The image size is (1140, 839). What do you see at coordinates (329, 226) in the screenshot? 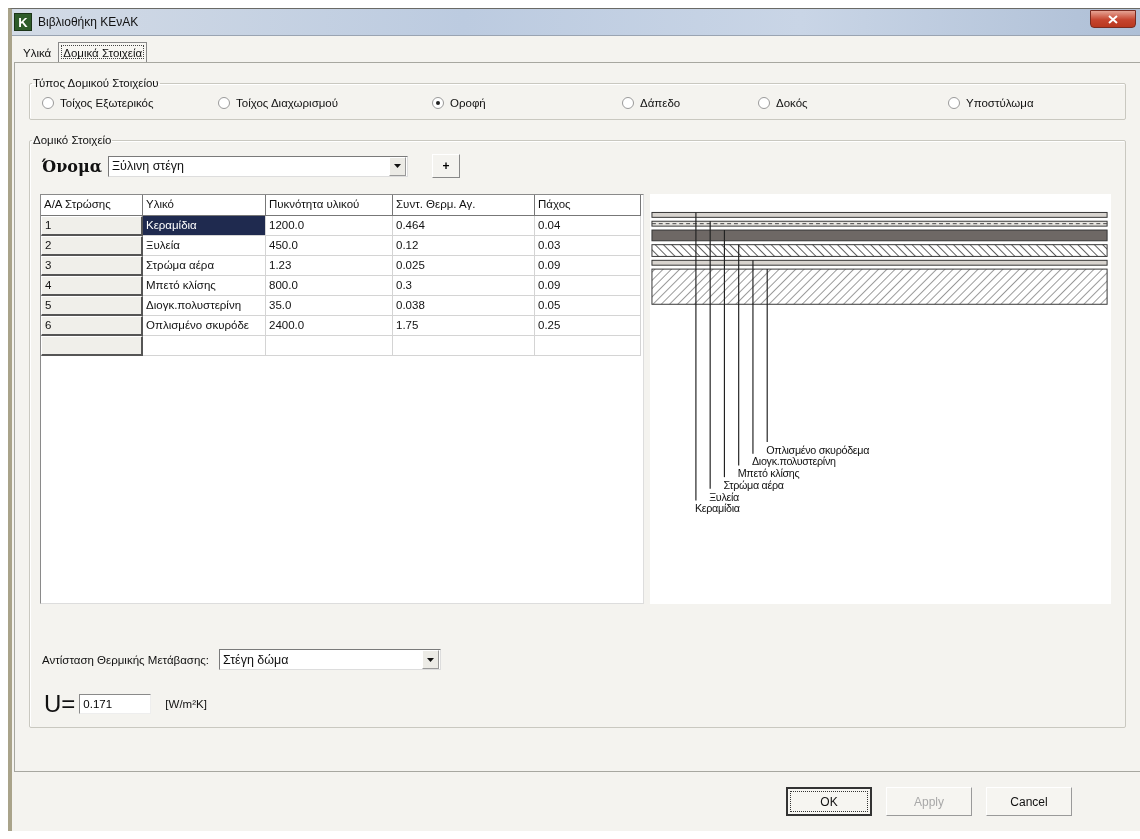
I see `table-cell: 1200.0` at bounding box center [329, 226].